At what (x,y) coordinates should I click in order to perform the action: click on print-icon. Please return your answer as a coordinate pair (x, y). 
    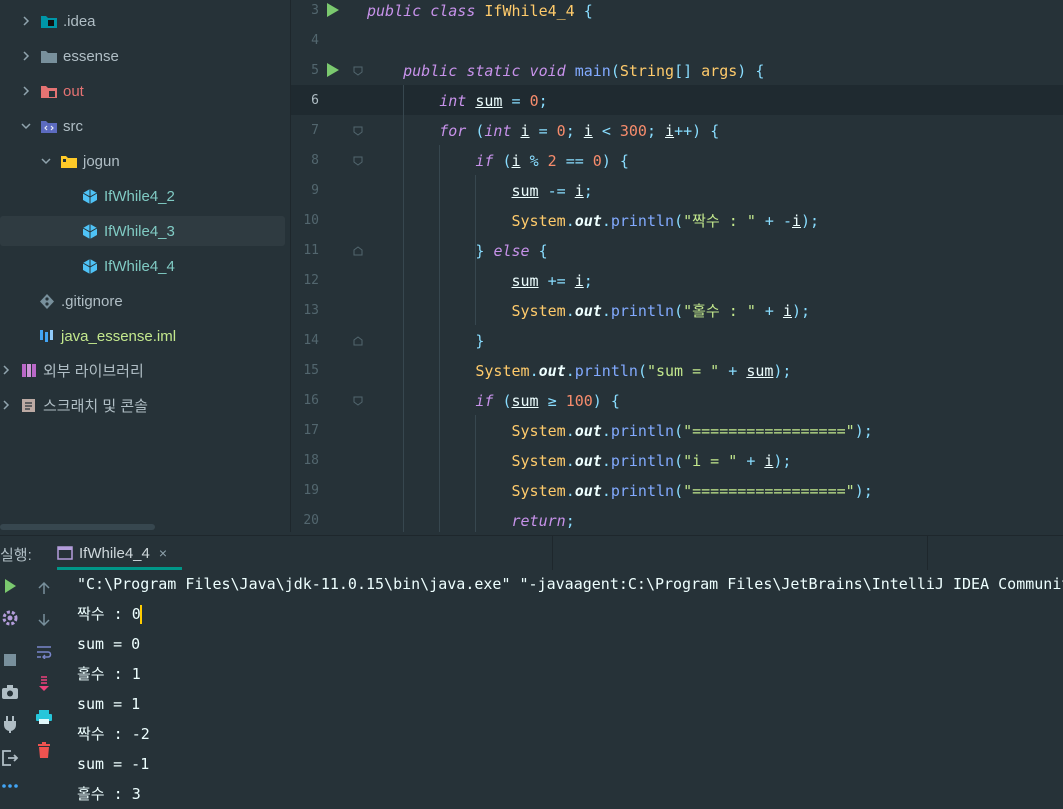
    Looking at the image, I should click on (44, 717).